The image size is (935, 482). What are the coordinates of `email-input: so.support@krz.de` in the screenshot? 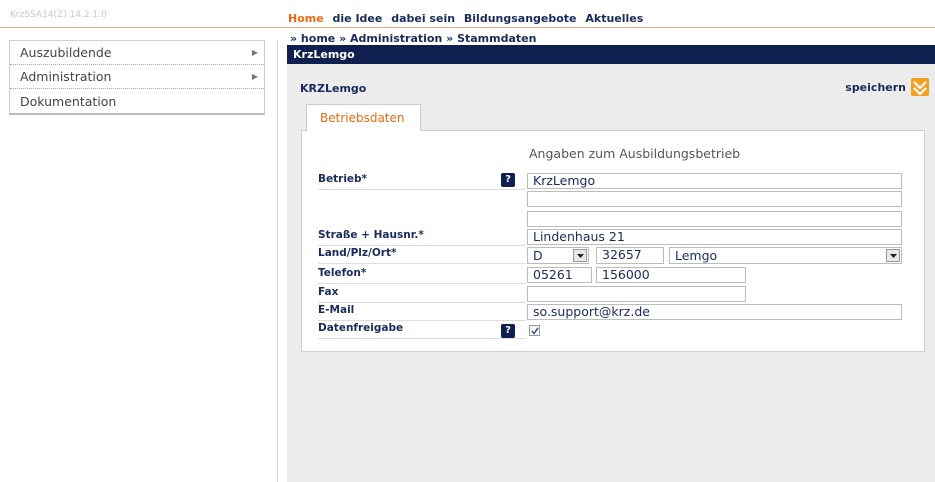 It's located at (714, 312).